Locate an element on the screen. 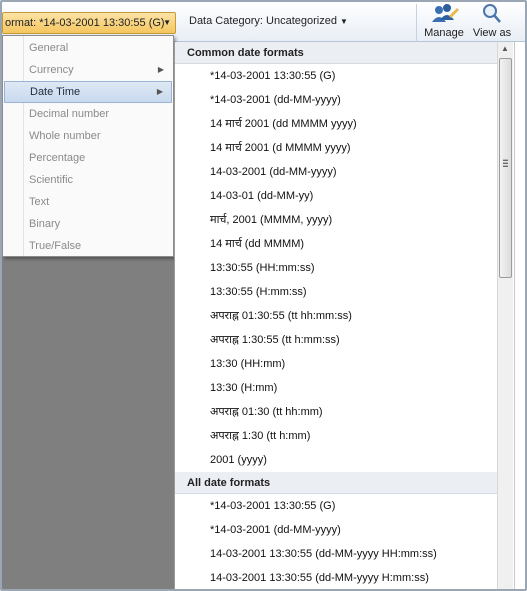 Image resolution: width=527 pixels, height=591 pixels. submenu-scrollbar: ▲ ━ ━ ━ is located at coordinates (505, 315).